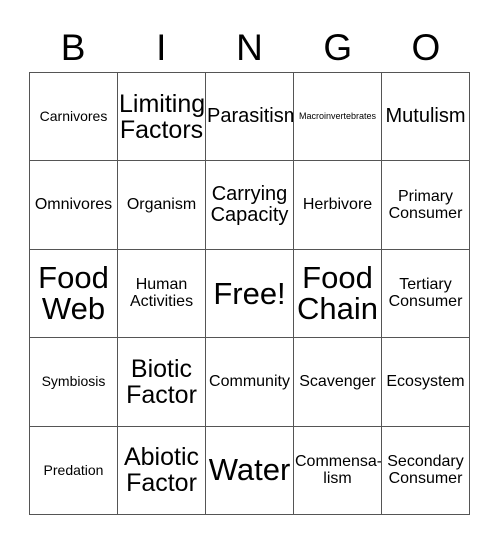 The image size is (500, 544). I want to click on bingo-cell: Abiotic Factor, so click(162, 470).